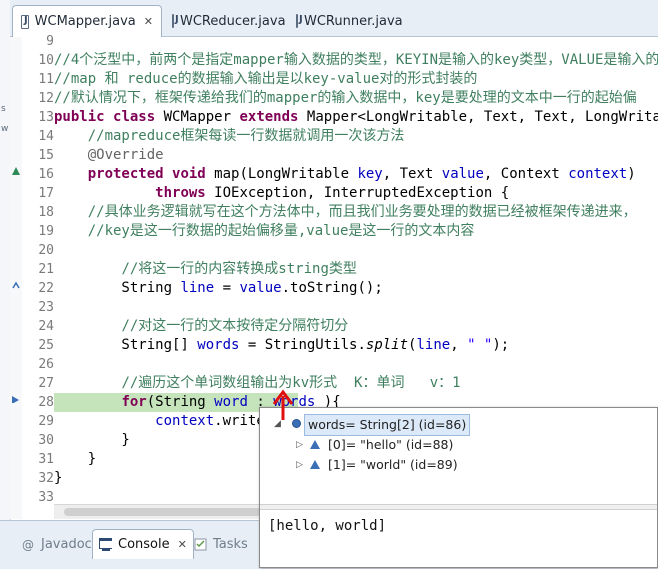 The width and height of the screenshot is (658, 569). Describe the element at coordinates (125, 174) in the screenshot. I see `code-token: protected` at that location.